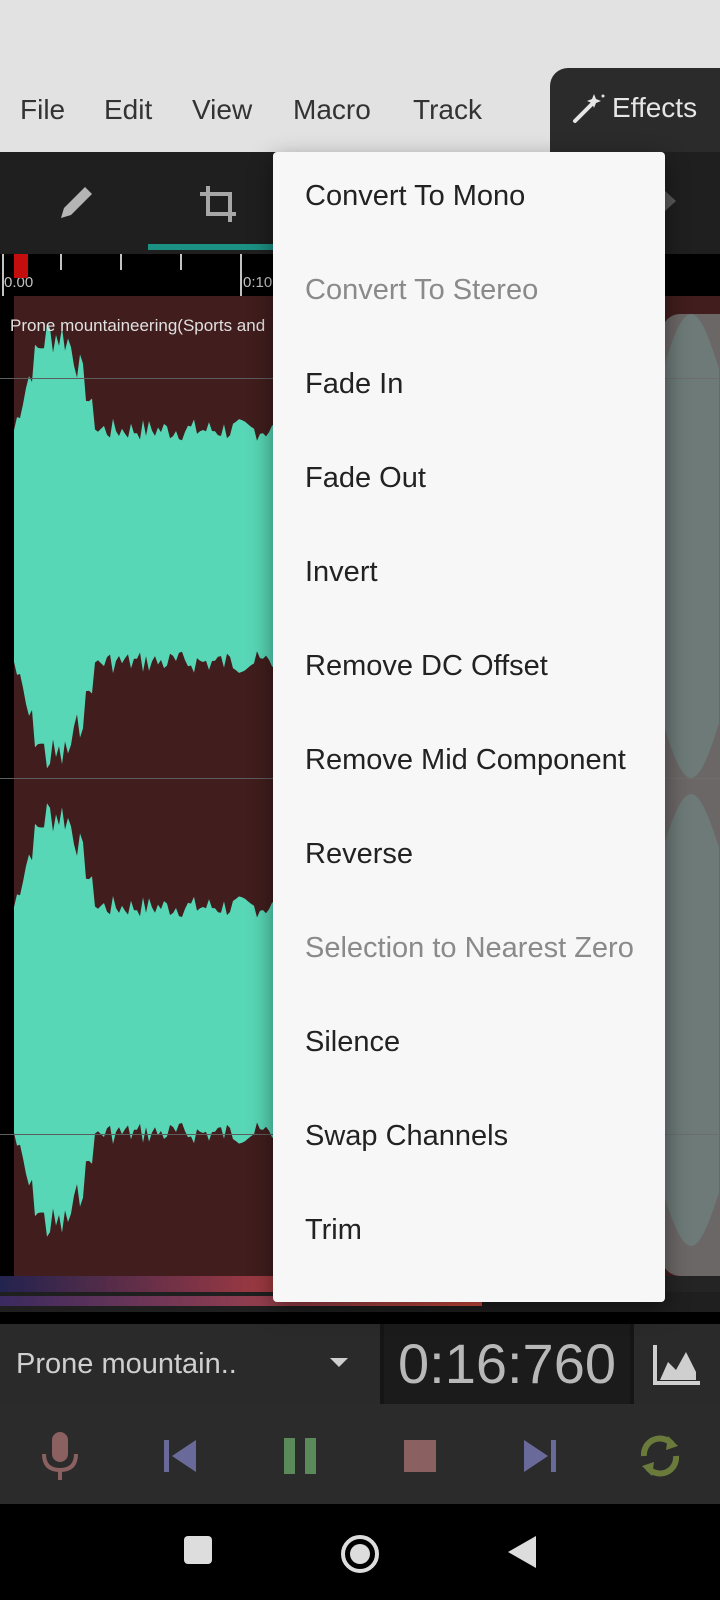  What do you see at coordinates (360, 1556) in the screenshot?
I see `home-icon` at bounding box center [360, 1556].